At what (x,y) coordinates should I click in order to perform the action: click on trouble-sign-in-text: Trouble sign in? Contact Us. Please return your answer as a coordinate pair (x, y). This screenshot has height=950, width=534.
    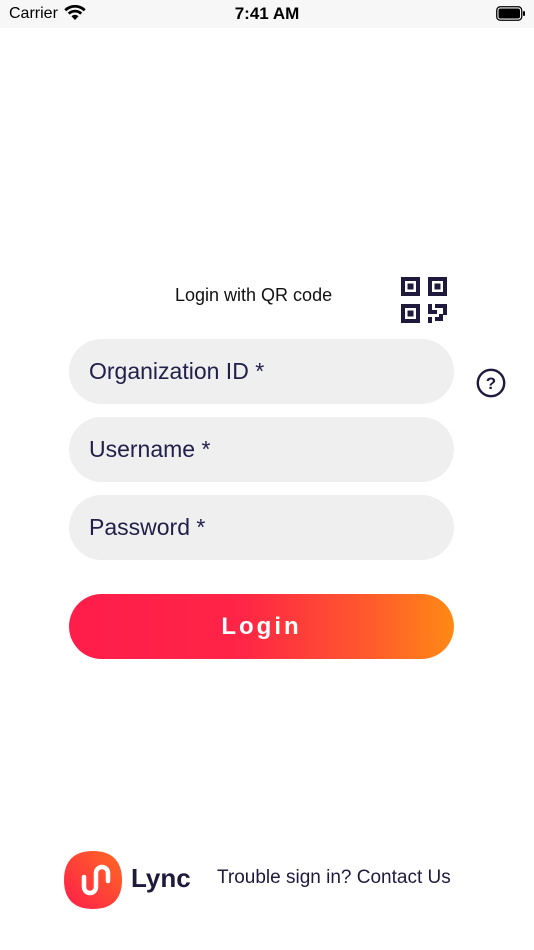
    Looking at the image, I should click on (334, 878).